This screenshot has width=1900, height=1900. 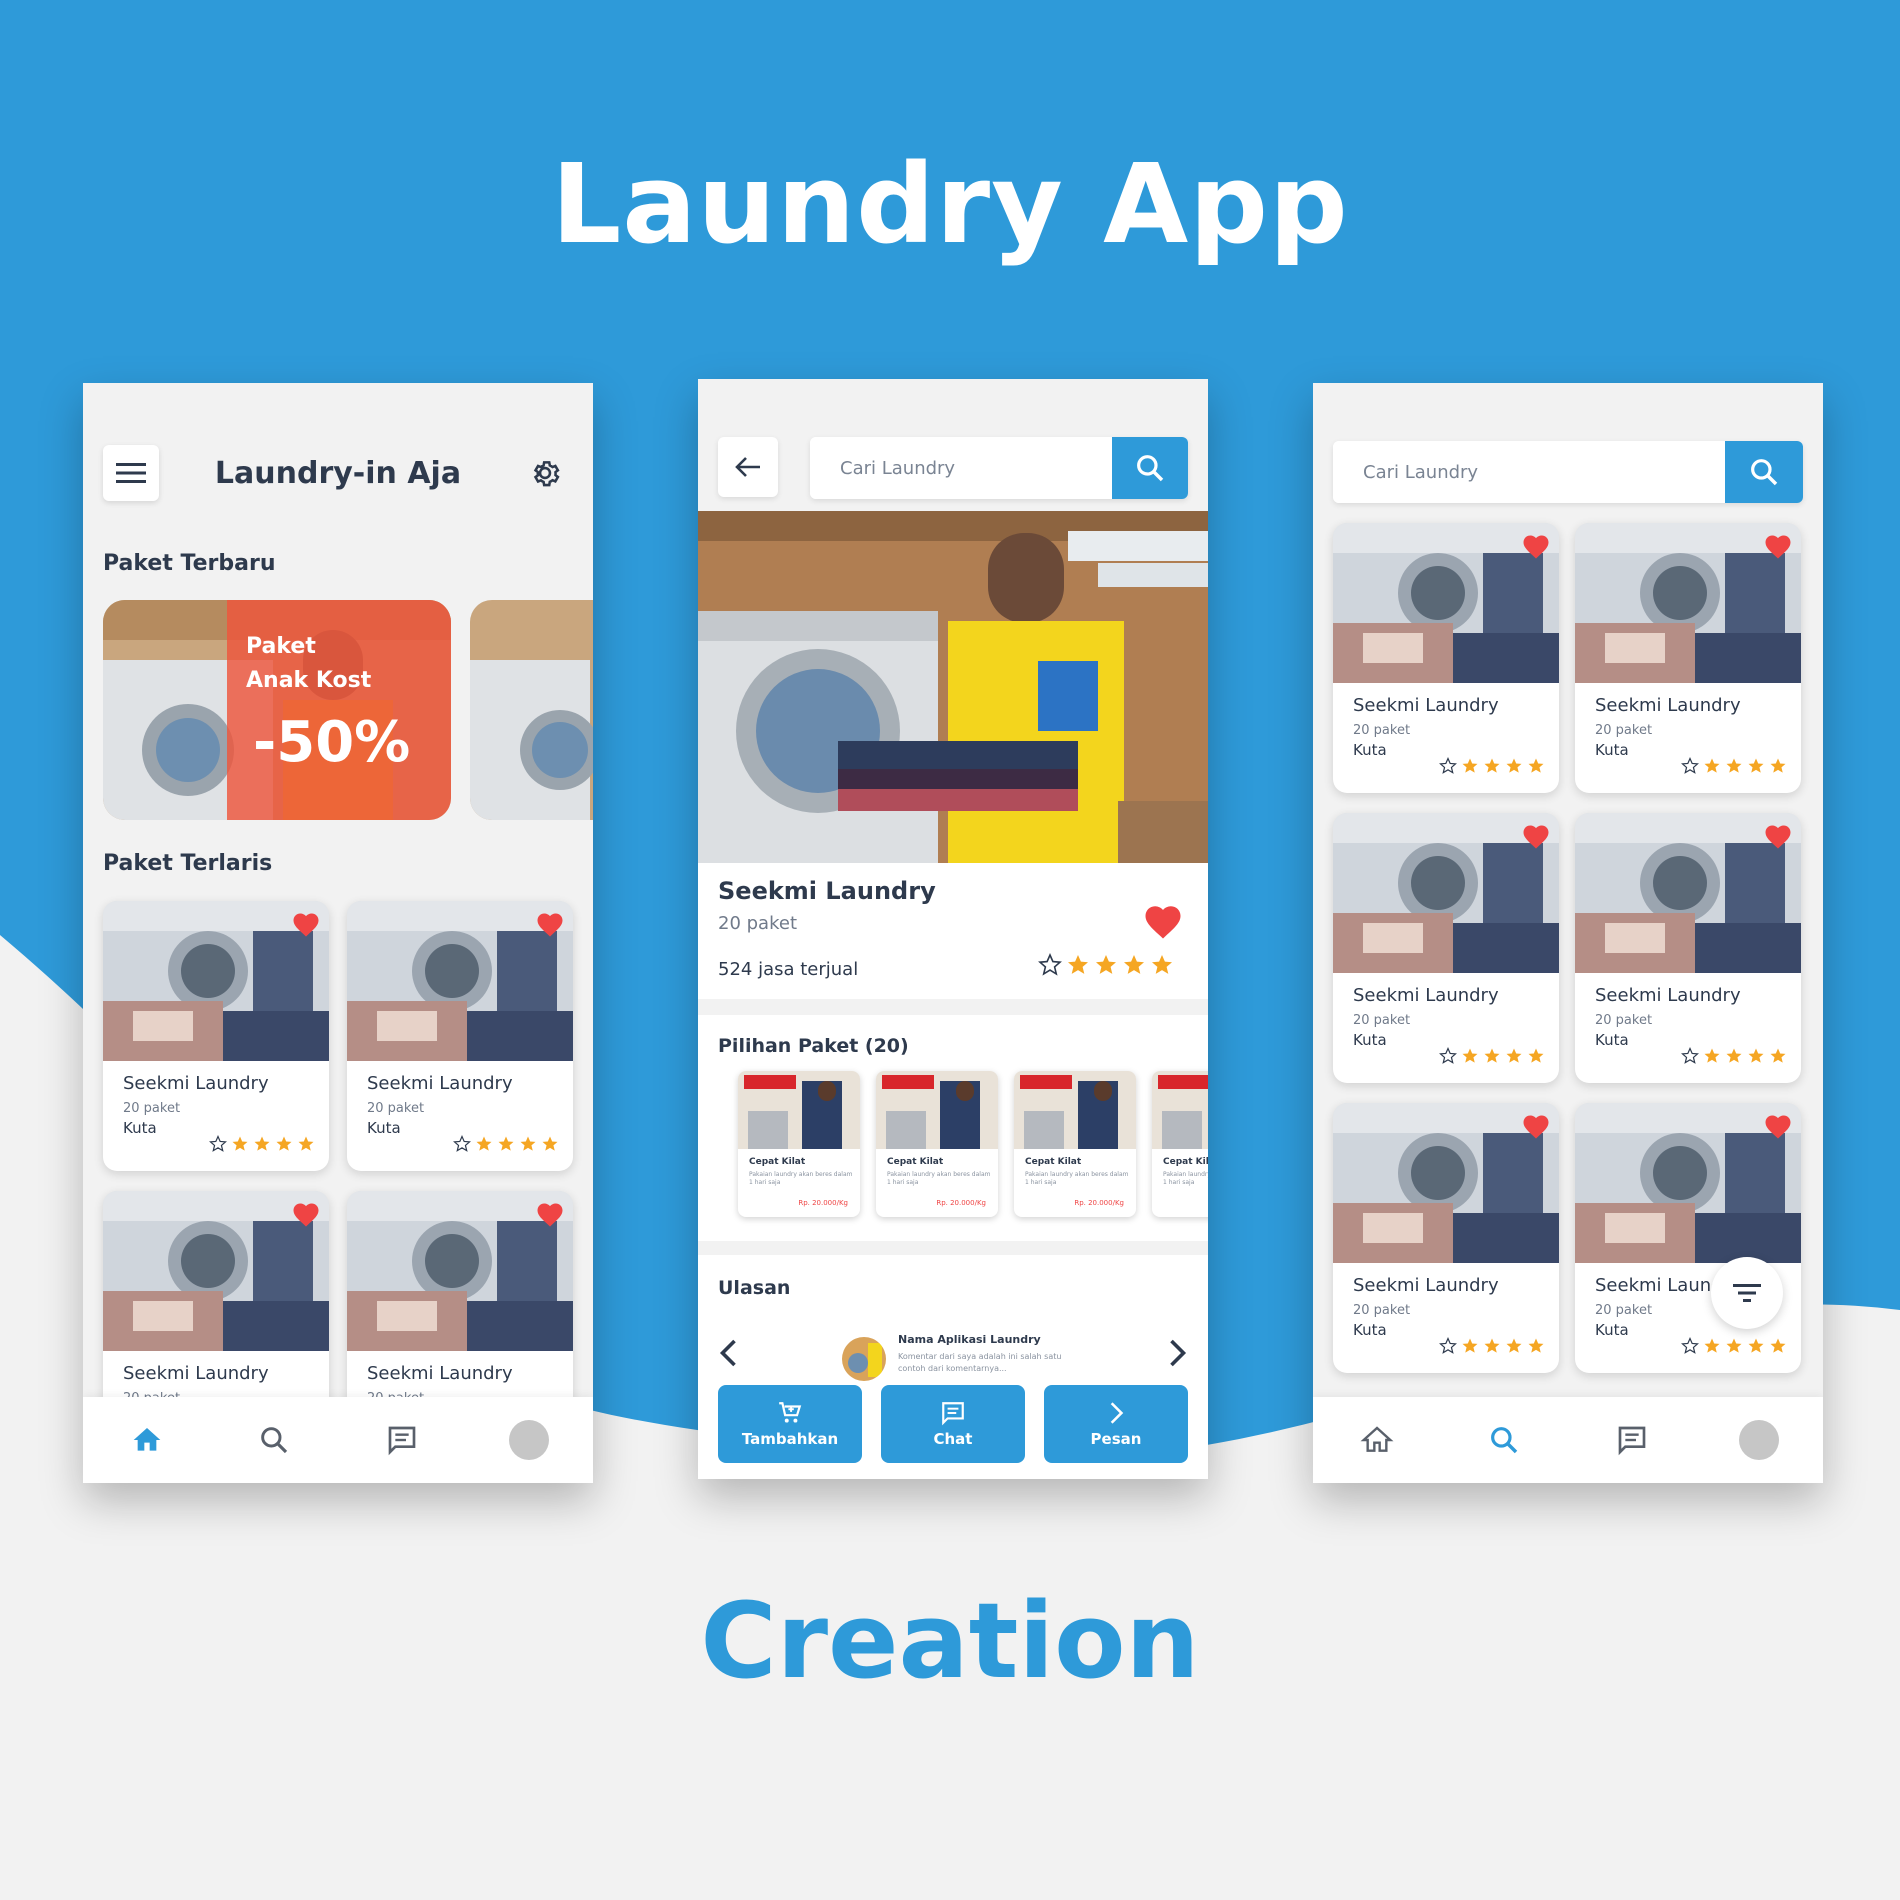 What do you see at coordinates (813, 1046) in the screenshot?
I see `packages-title: Pilihan Paket (20)` at bounding box center [813, 1046].